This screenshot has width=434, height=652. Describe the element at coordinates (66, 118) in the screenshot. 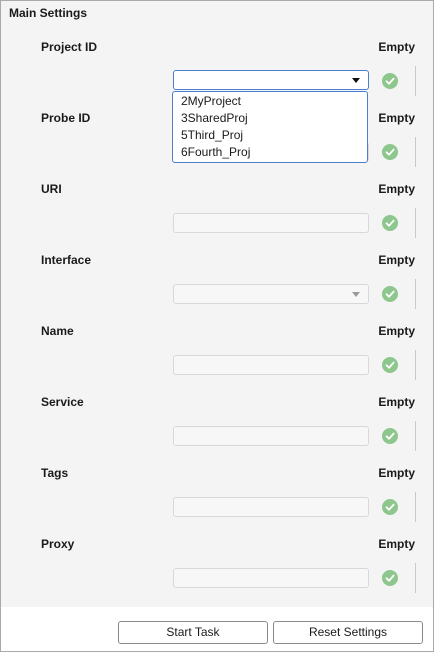

I see `probe-id-label: Probe ID` at that location.